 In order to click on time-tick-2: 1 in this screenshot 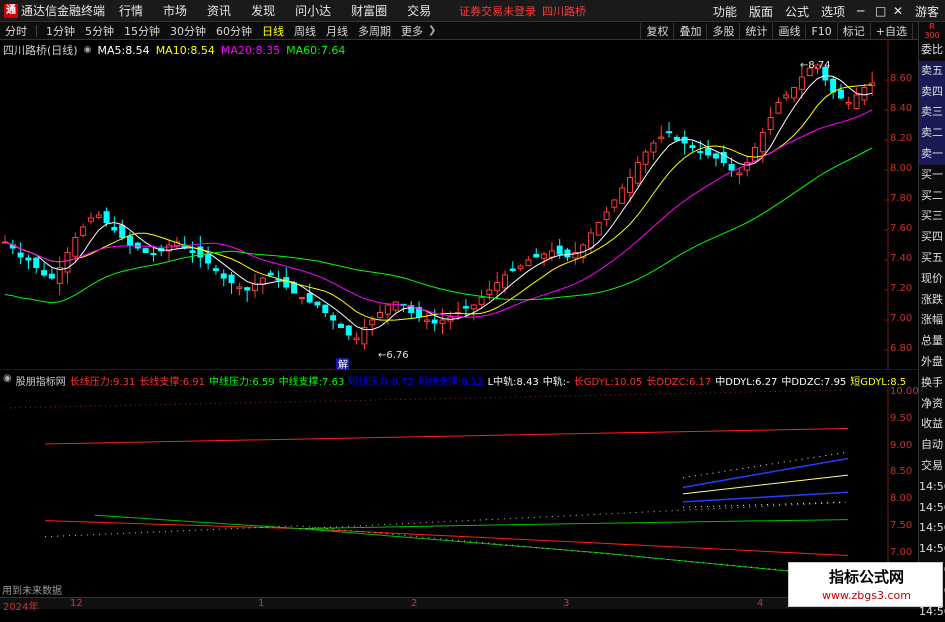, I will do `click(261, 603)`.